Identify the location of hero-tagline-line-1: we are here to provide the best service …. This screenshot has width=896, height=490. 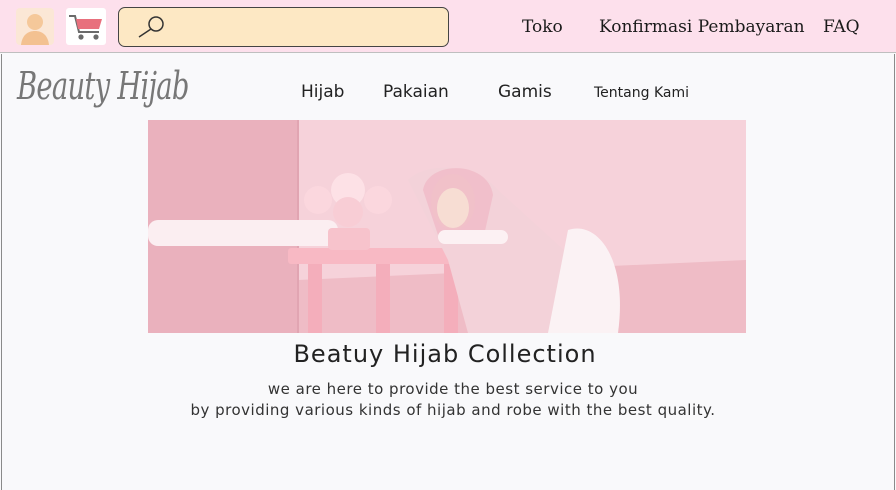
(453, 389).